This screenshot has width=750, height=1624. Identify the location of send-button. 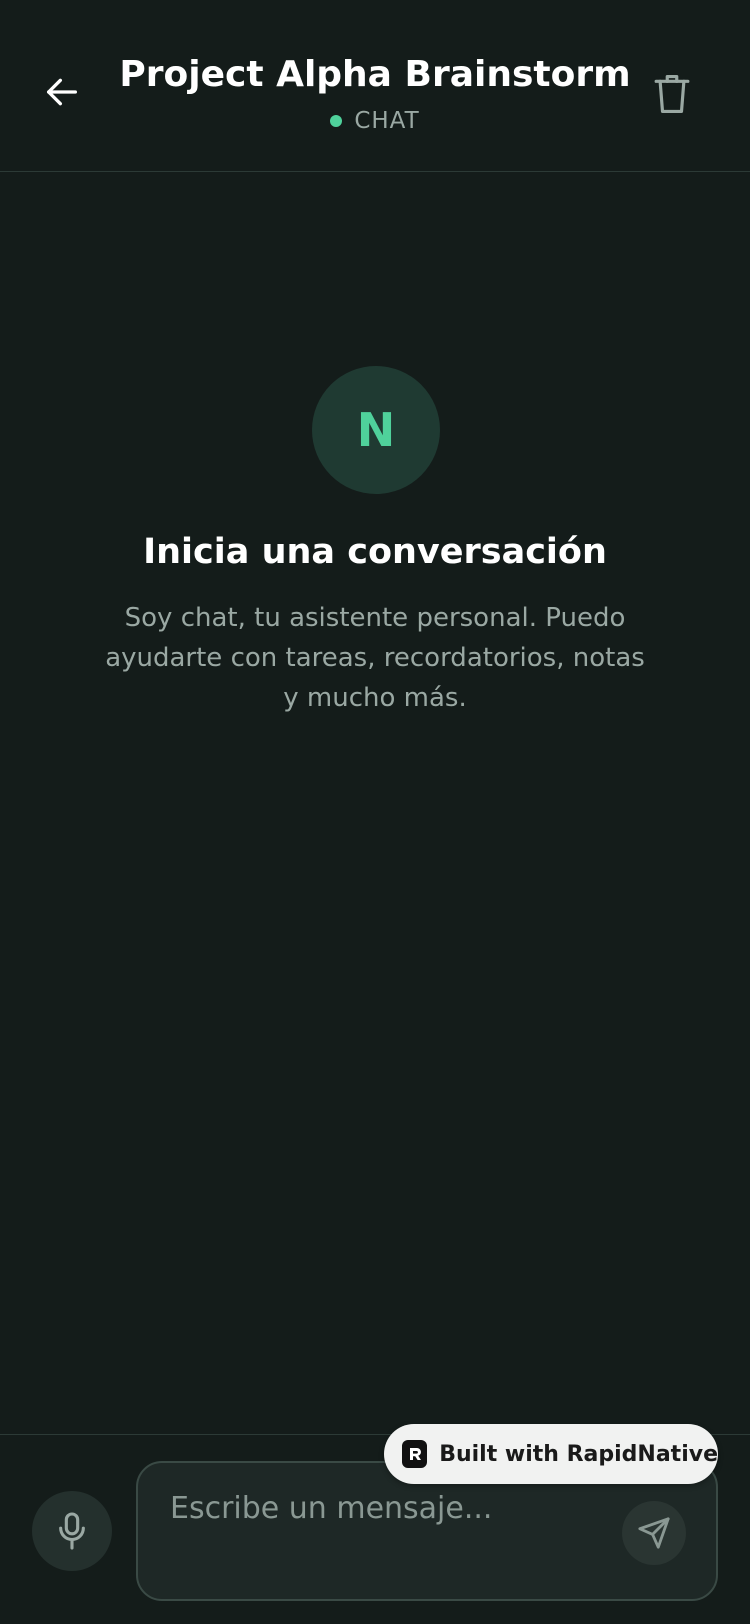
(654, 1533).